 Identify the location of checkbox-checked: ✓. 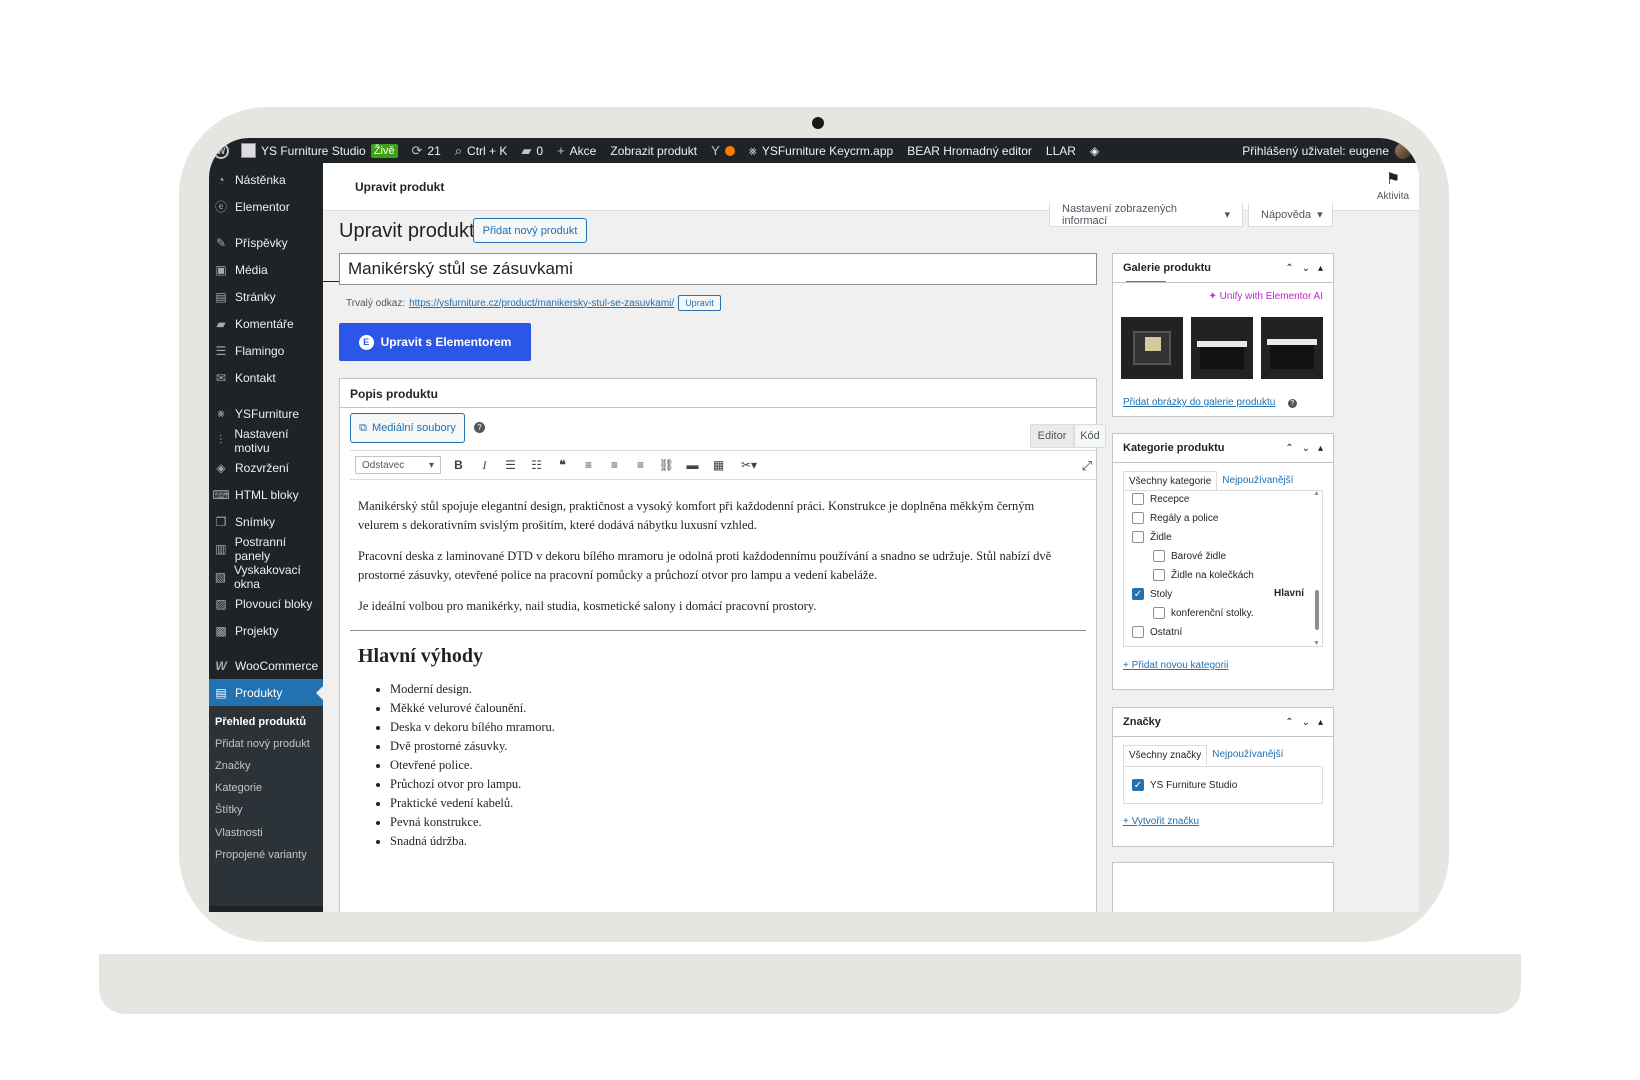
(1138, 594).